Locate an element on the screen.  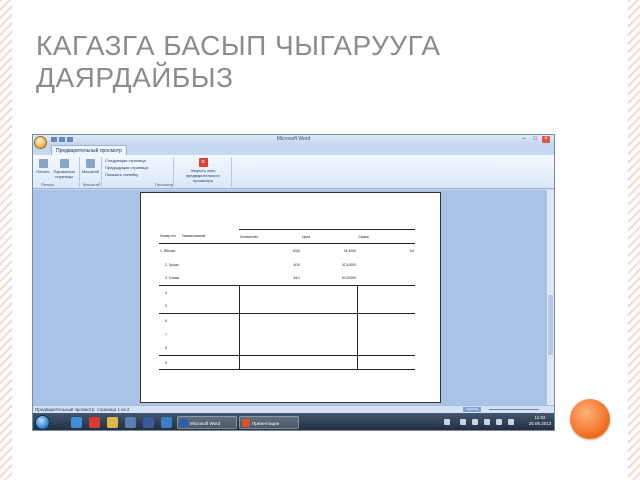
table-header-cell: Сумма is located at coordinates (386, 236).